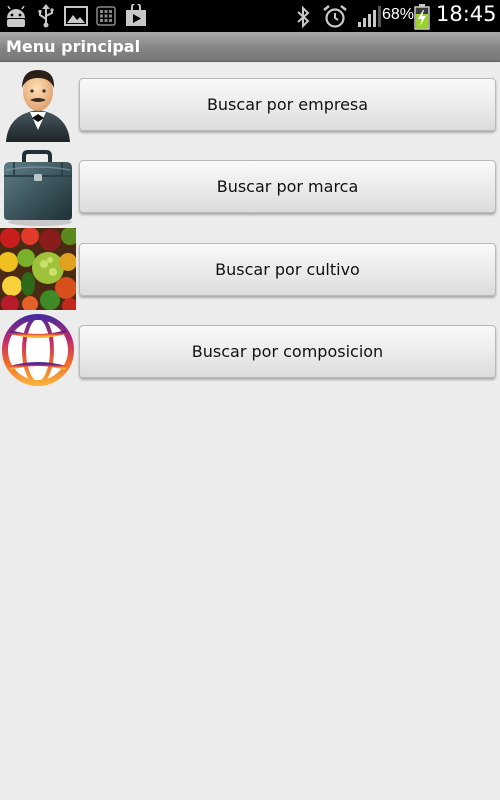  What do you see at coordinates (287, 104) in the screenshot?
I see `buscar-empresa-button: Buscar por empresa` at bounding box center [287, 104].